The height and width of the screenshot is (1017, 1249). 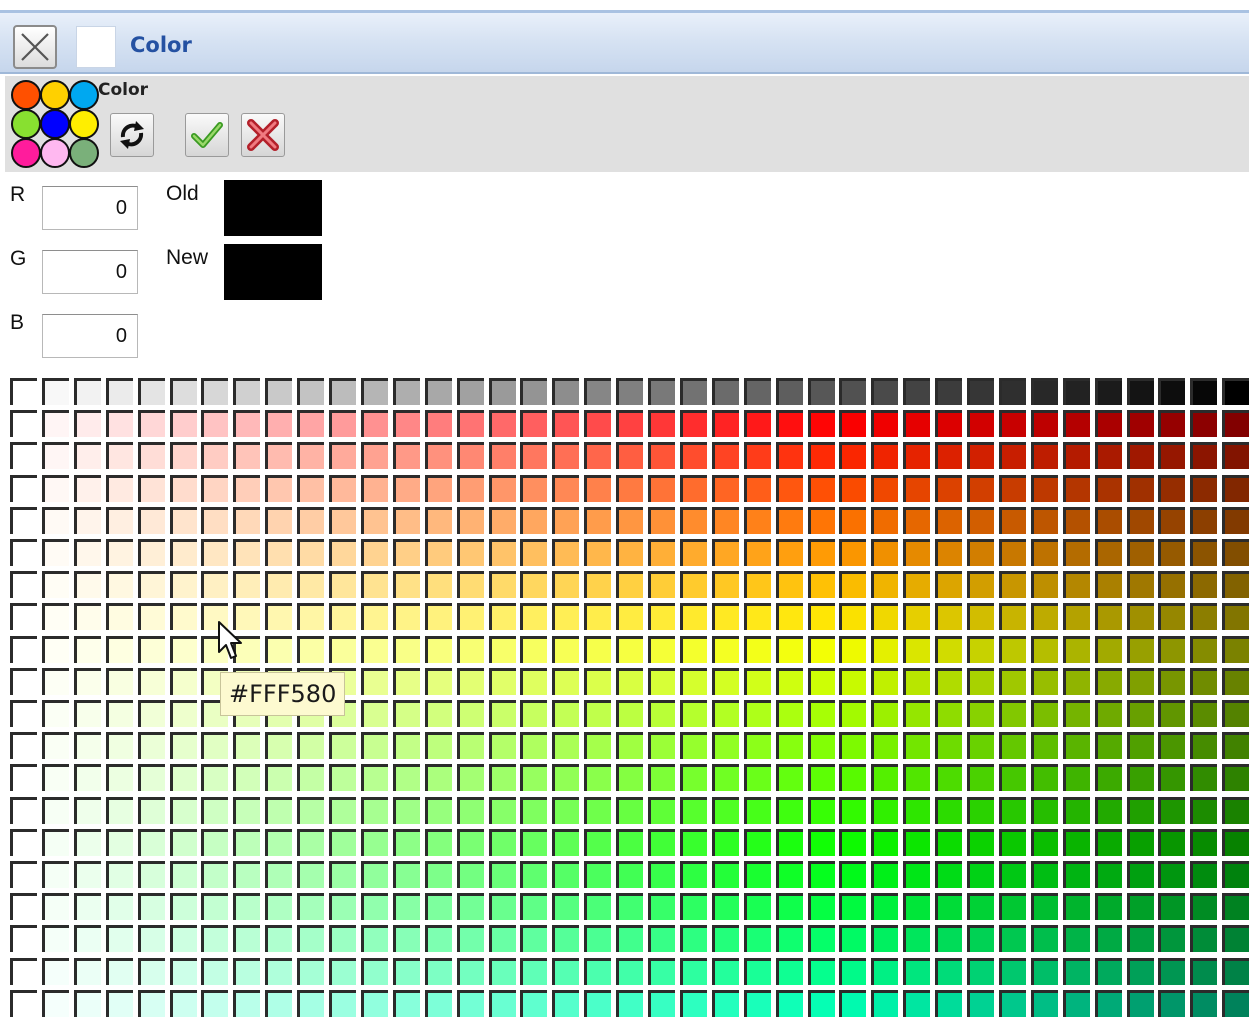 What do you see at coordinates (90, 272) in the screenshot?
I see `g-input` at bounding box center [90, 272].